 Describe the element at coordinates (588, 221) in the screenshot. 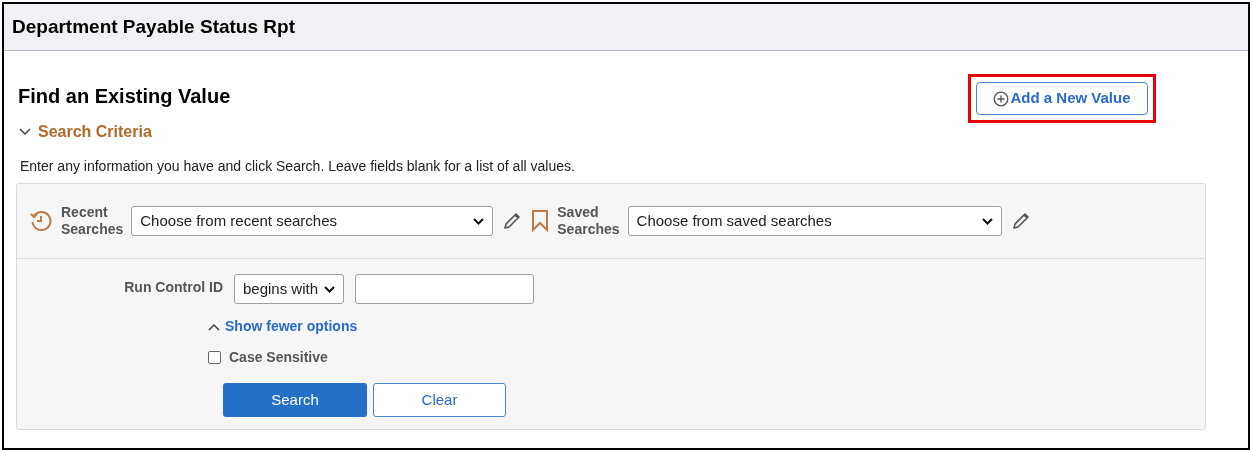

I see `saved-searches-label: Saved Searches` at that location.